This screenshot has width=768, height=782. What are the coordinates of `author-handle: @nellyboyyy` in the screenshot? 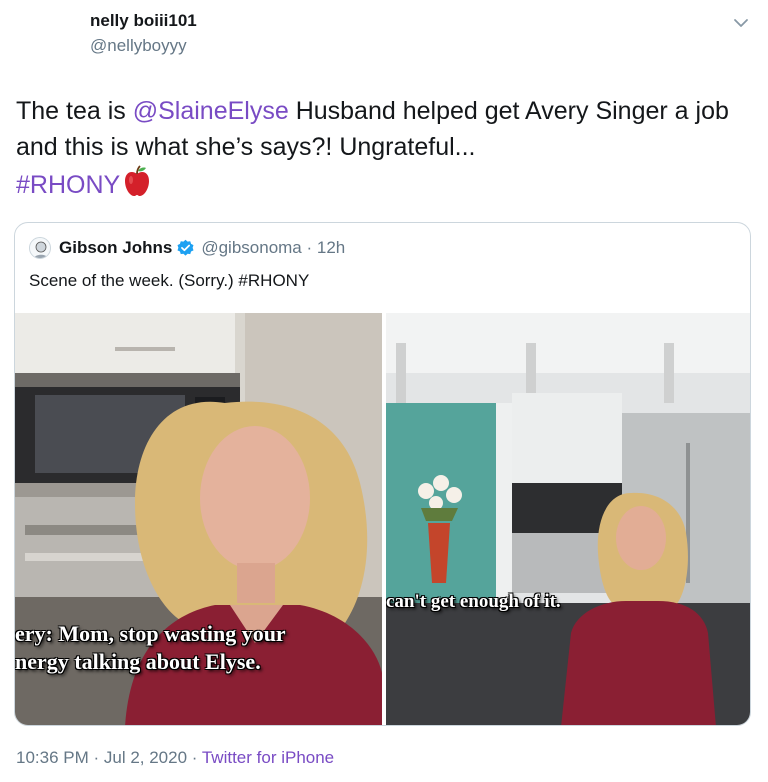 It's located at (143, 46).